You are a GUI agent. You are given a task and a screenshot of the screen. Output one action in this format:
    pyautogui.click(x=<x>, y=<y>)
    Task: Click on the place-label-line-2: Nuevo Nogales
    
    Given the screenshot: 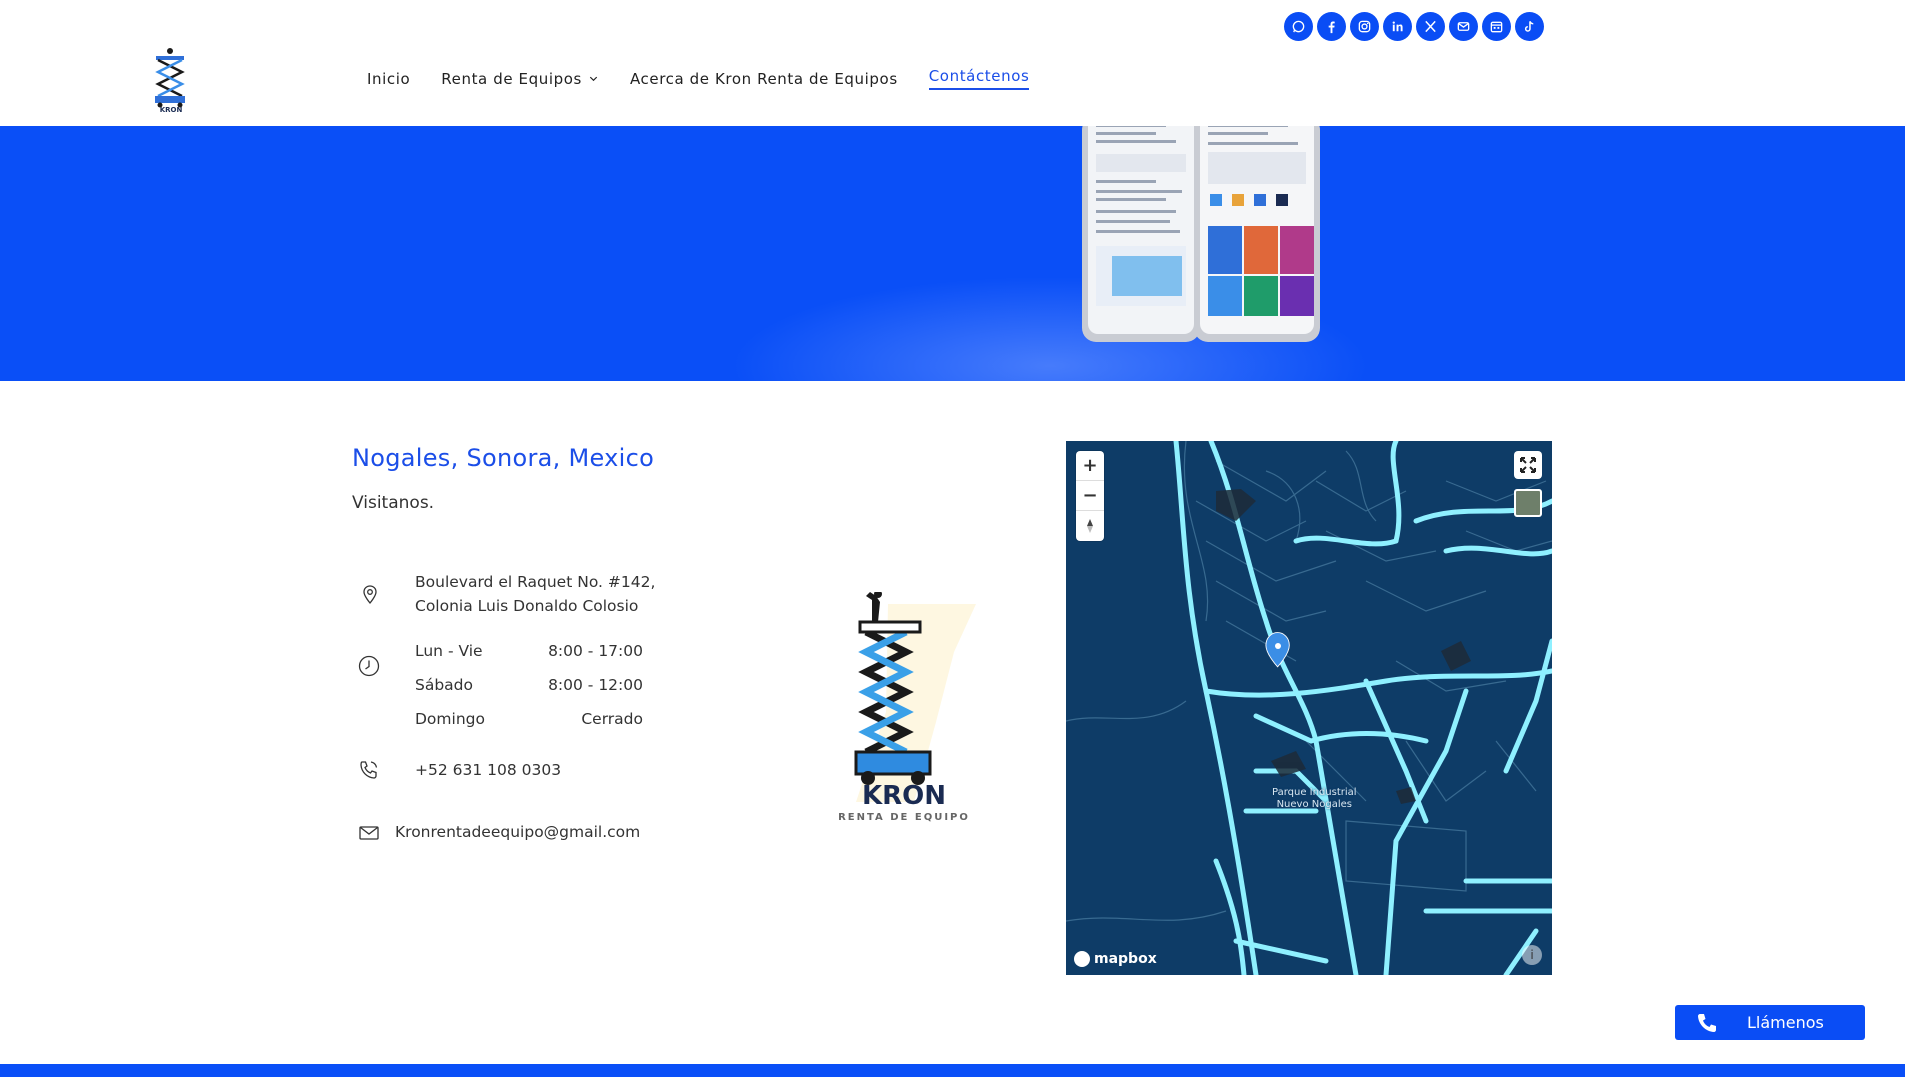 What is the action you would take?
    pyautogui.click(x=1314, y=804)
    